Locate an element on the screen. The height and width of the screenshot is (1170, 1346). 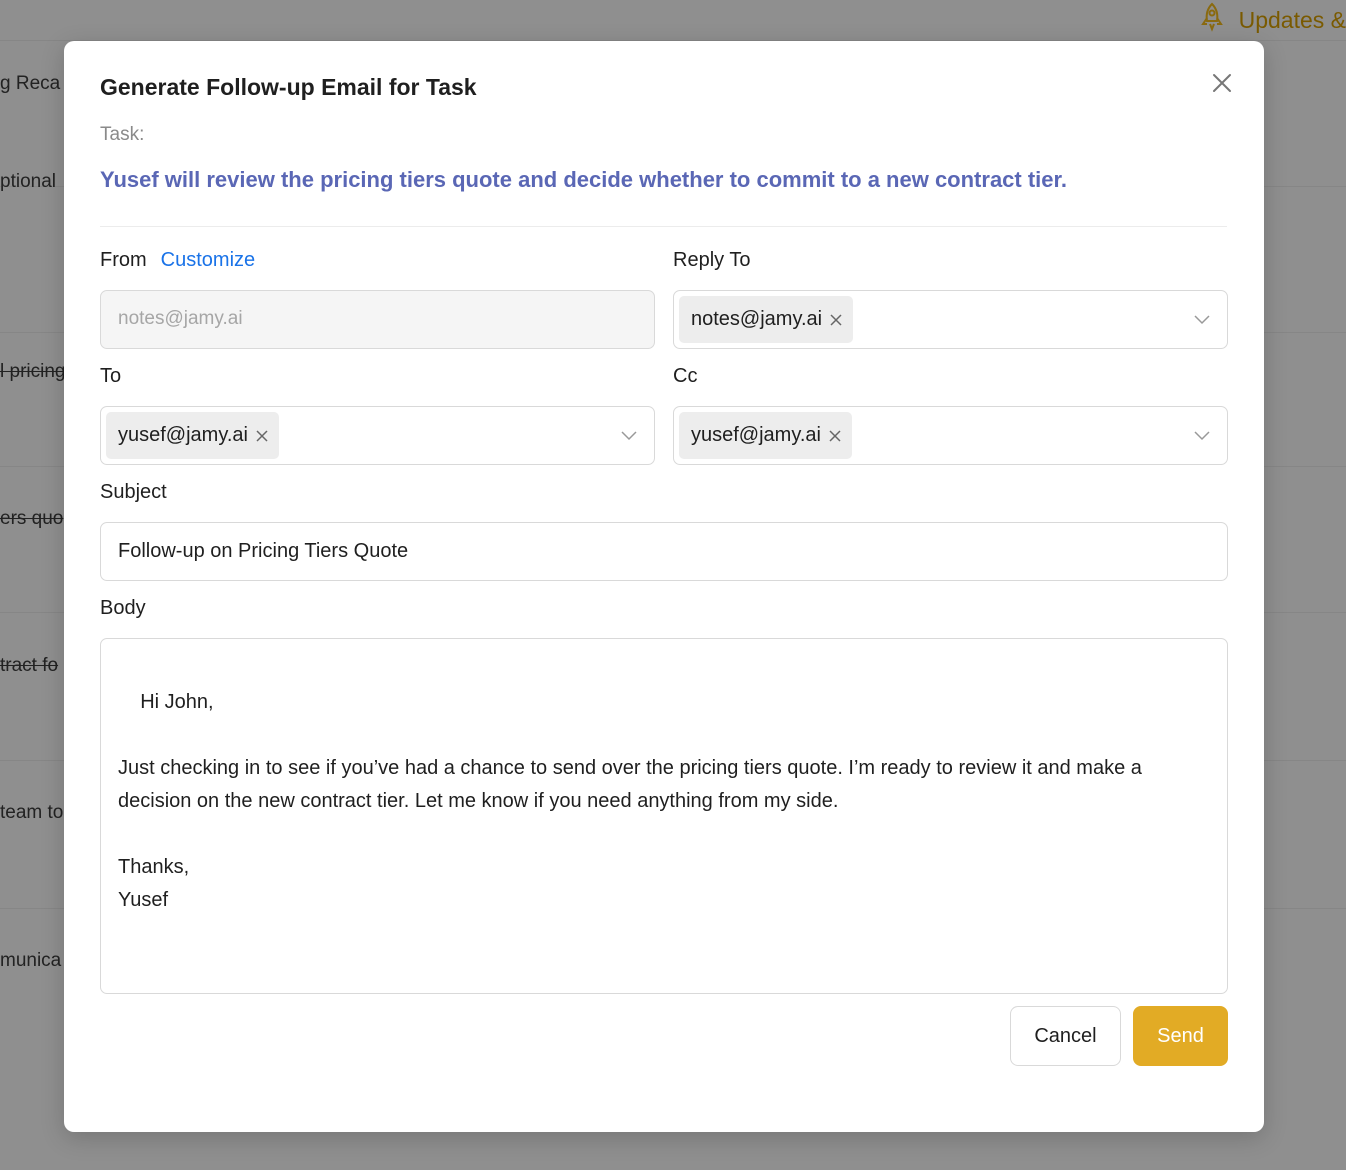
bg-row-text: l pricing is located at coordinates (33, 371).